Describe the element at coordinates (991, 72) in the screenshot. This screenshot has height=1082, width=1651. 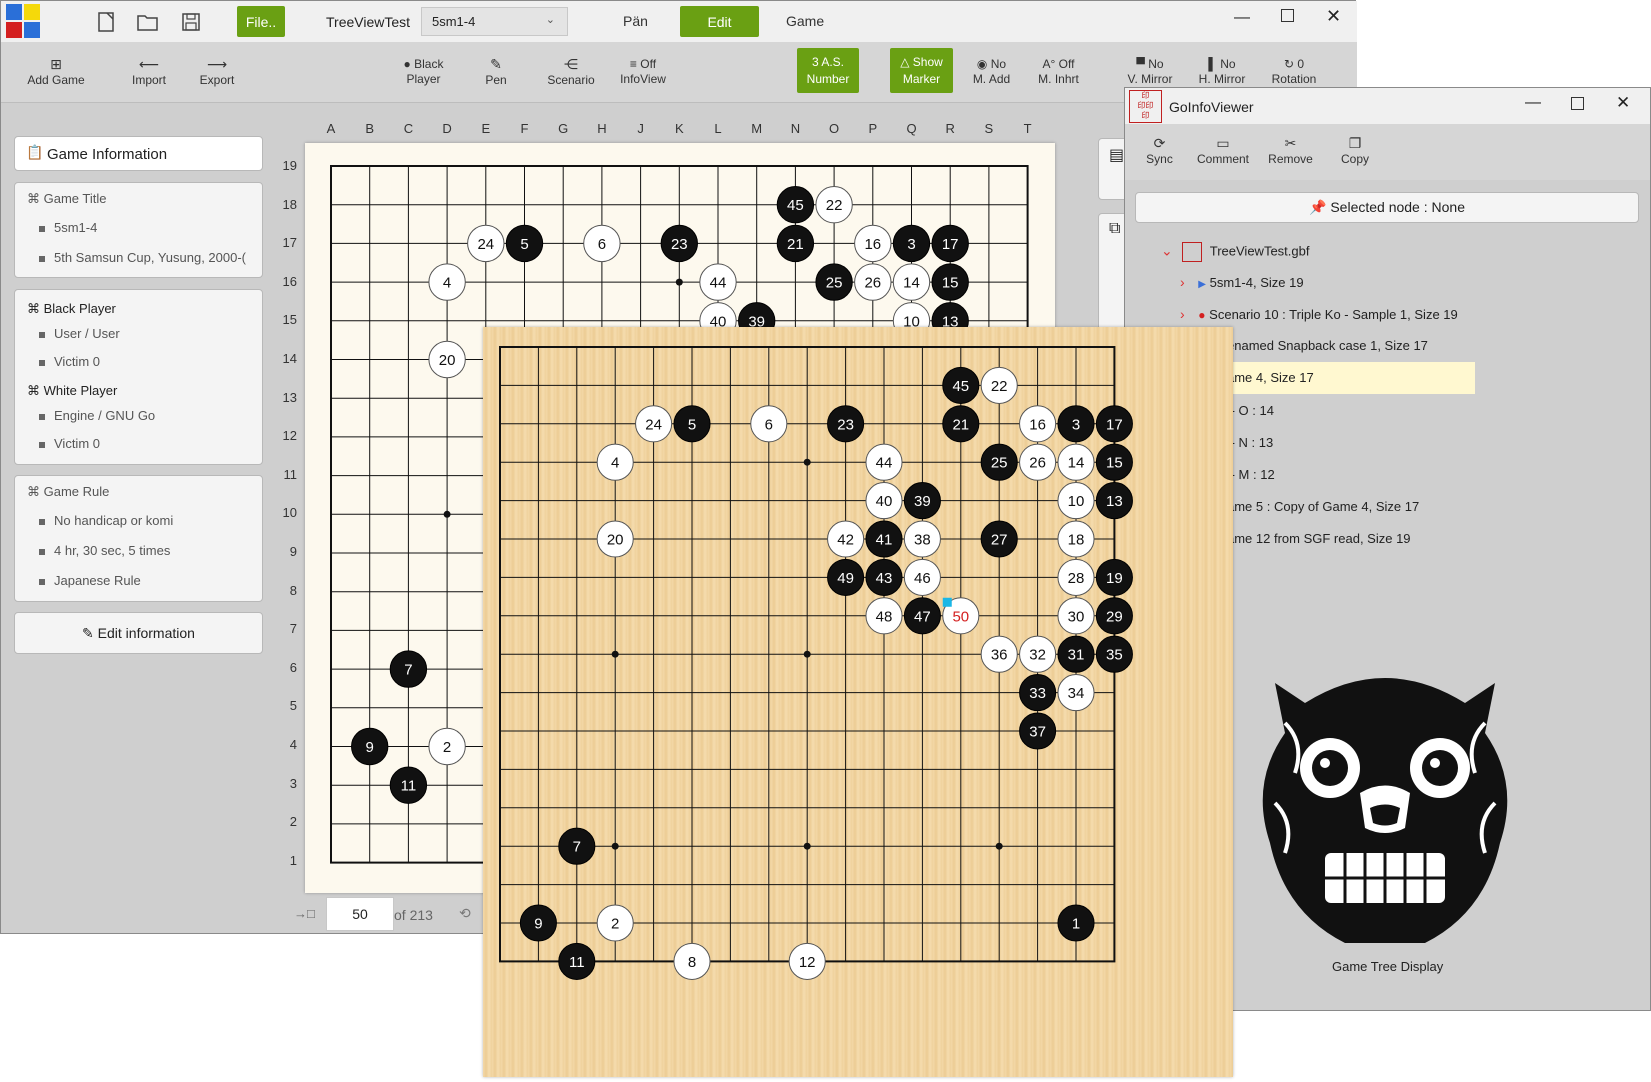
I see `marker-add-button: ◉ No M. Add` at that location.